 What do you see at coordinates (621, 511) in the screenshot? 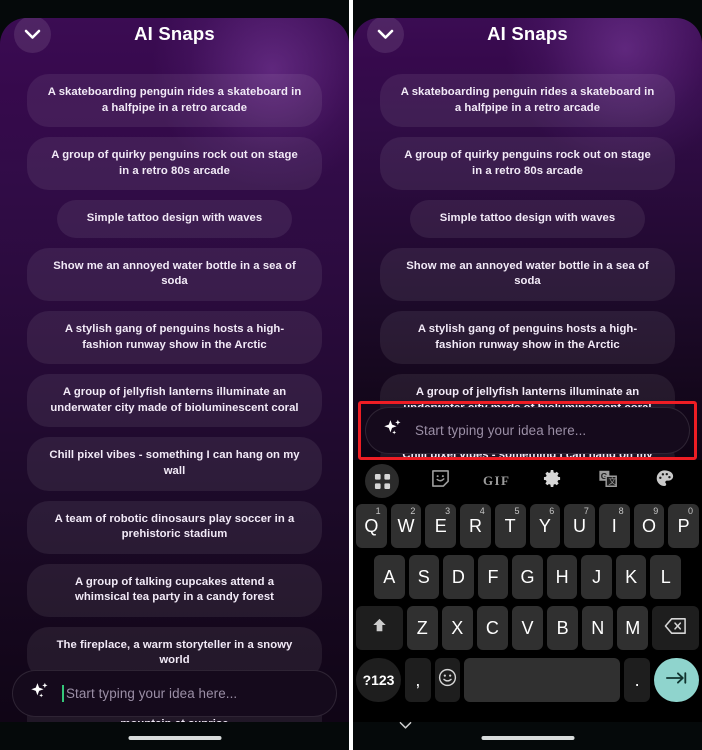
I see `key-sup: 8` at bounding box center [621, 511].